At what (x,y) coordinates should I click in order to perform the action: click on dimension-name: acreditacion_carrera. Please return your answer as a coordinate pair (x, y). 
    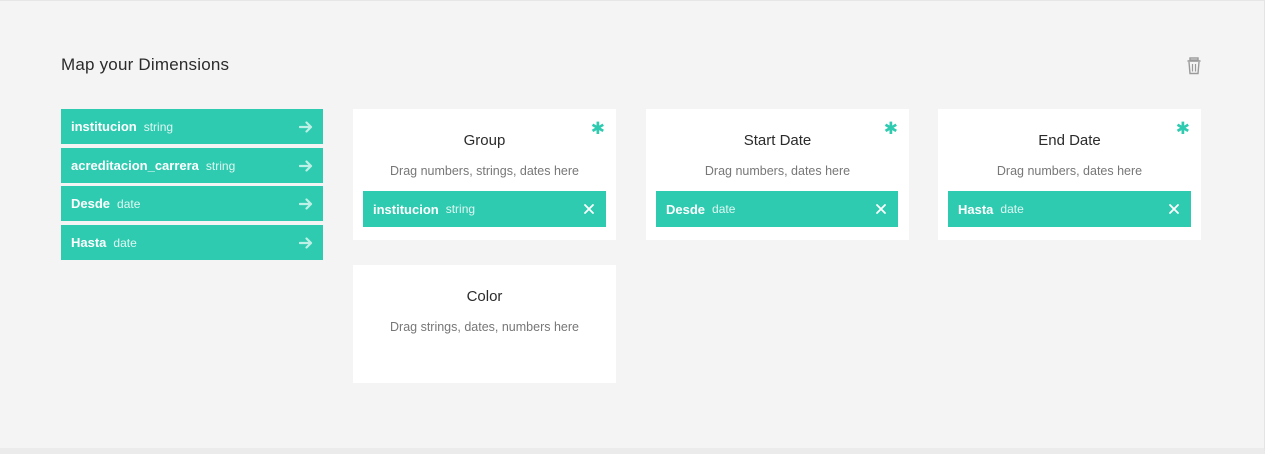
    Looking at the image, I should click on (135, 165).